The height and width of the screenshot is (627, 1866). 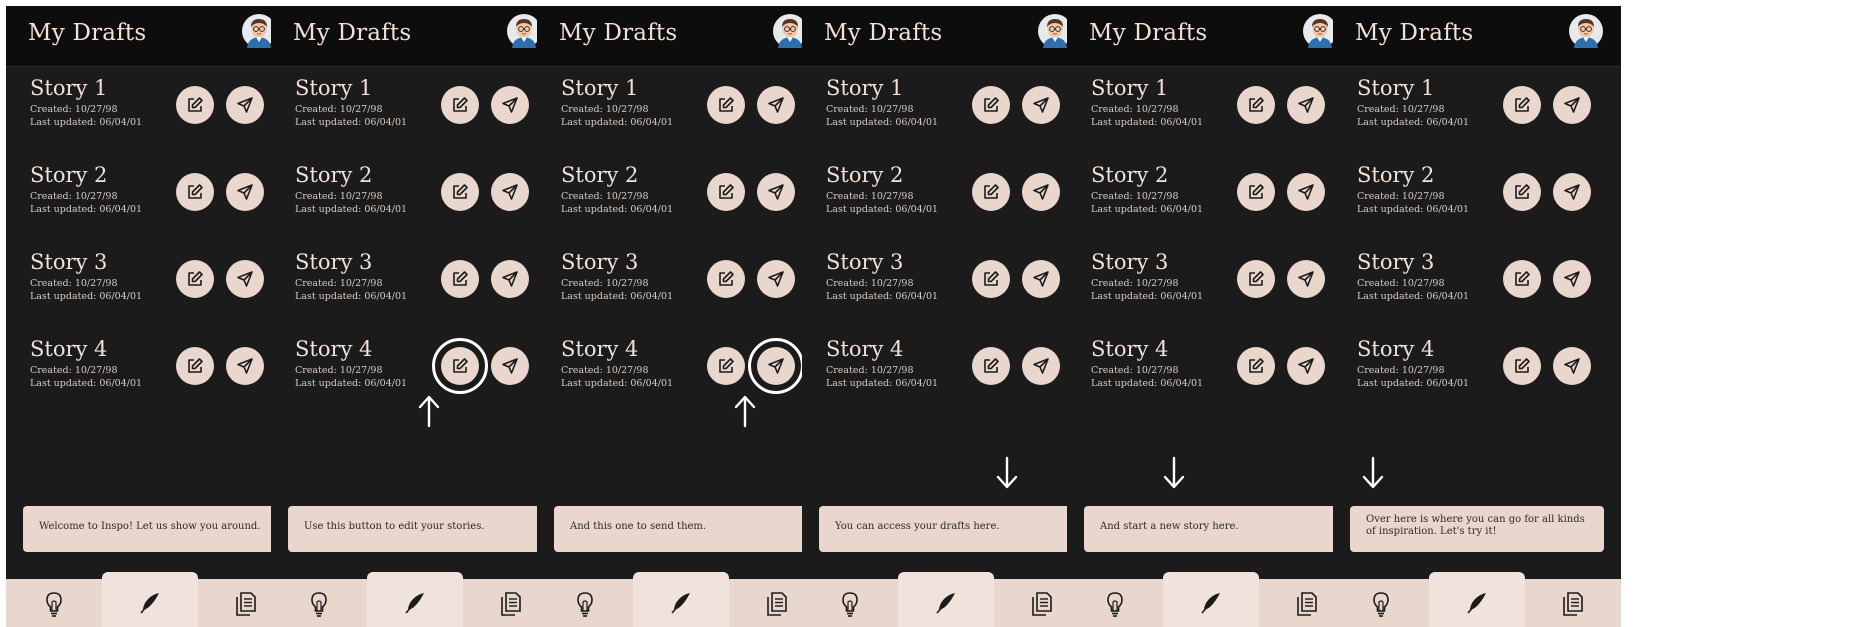 What do you see at coordinates (917, 526) in the screenshot?
I see `tooltip-text: You can access your drafts here.` at bounding box center [917, 526].